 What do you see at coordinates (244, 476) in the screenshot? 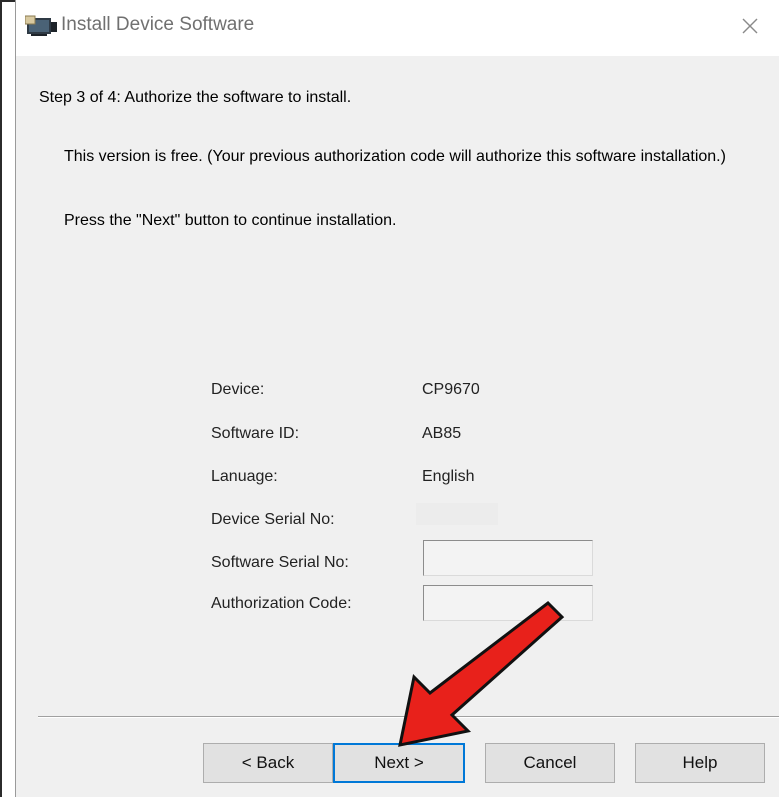
I see `language-label: Lanuage:` at bounding box center [244, 476].